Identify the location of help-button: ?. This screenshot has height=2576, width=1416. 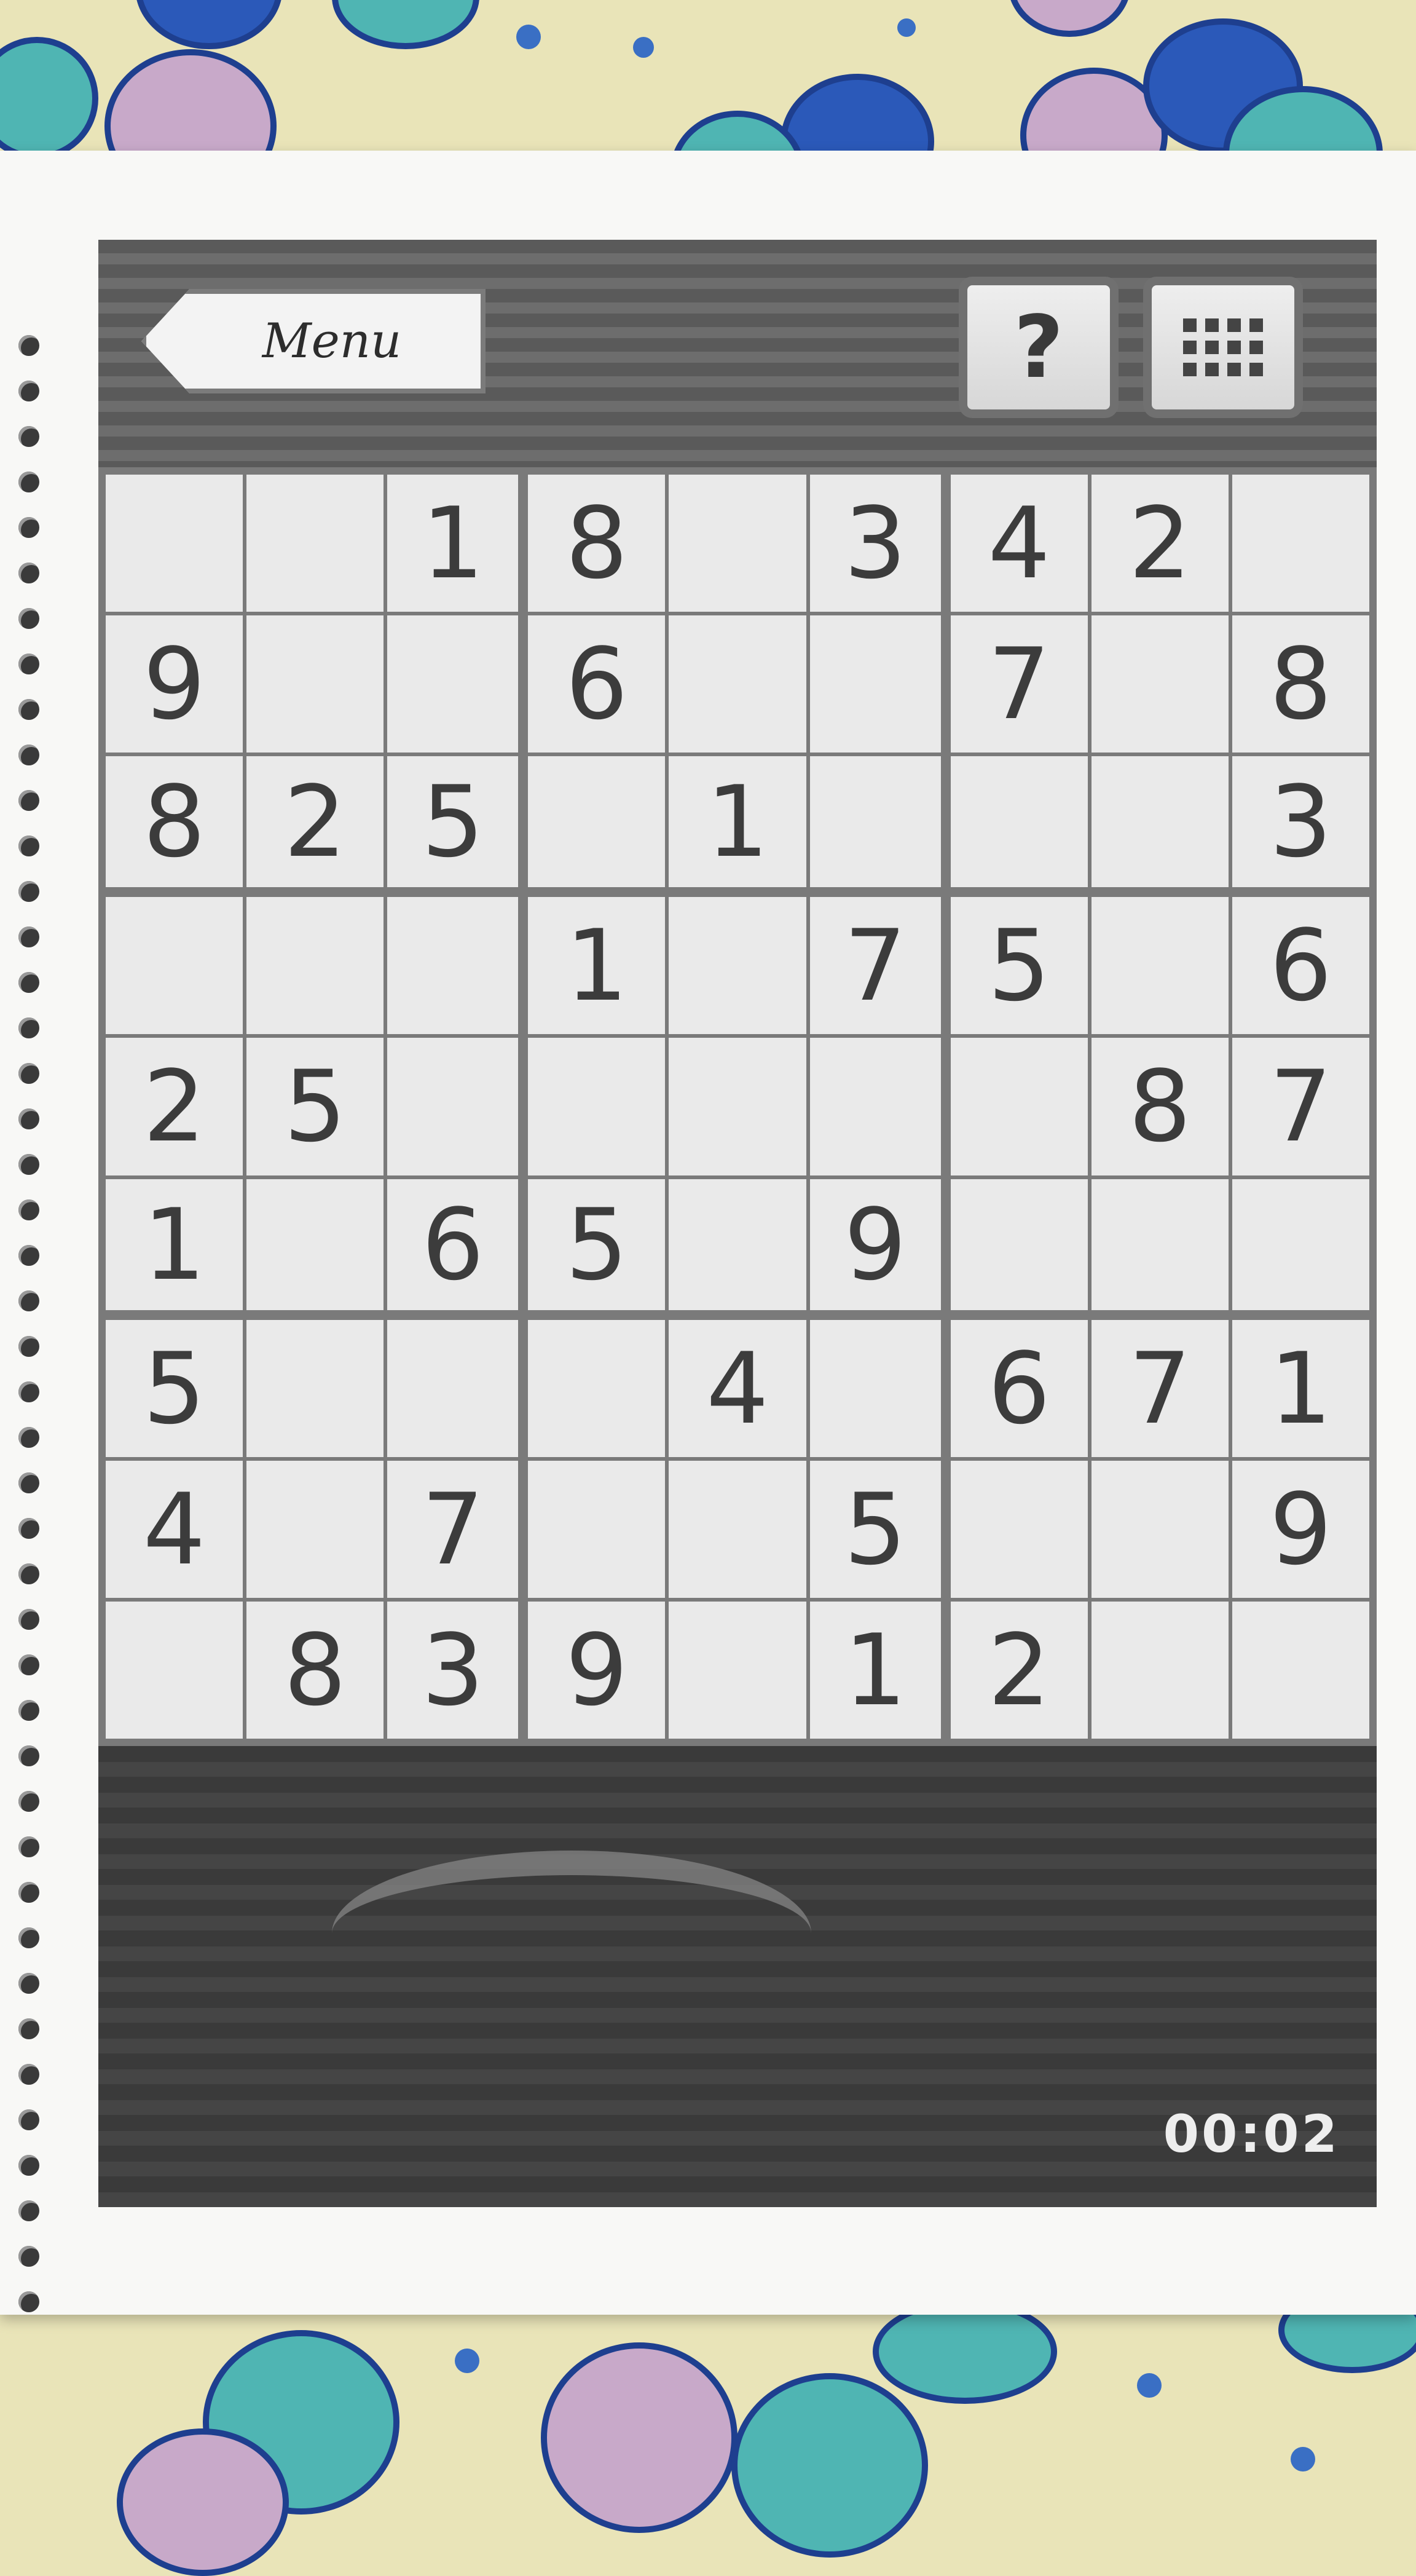
(1039, 347).